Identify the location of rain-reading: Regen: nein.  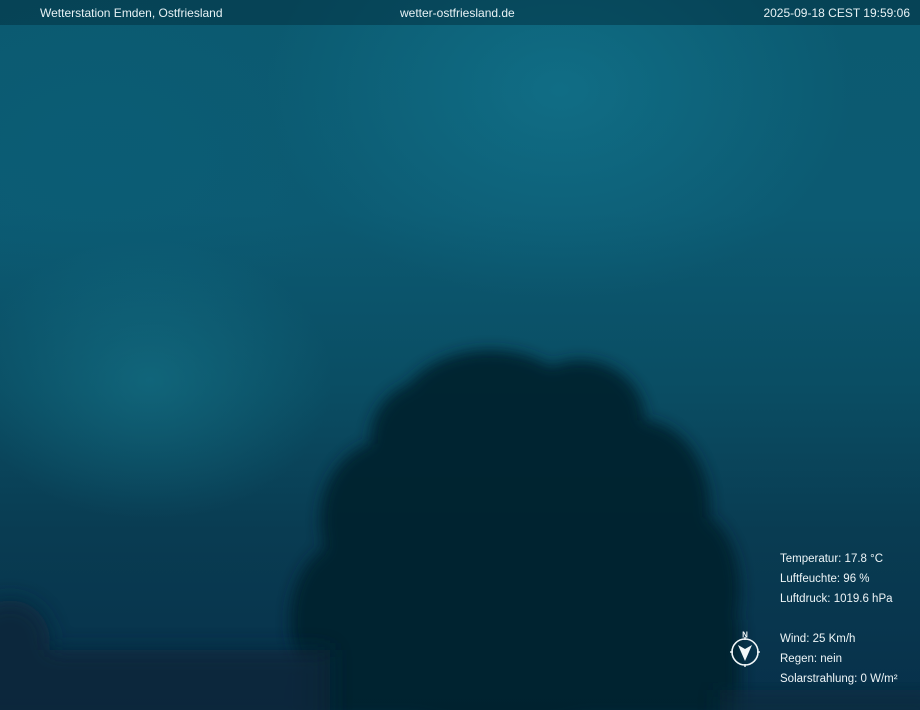
(811, 659).